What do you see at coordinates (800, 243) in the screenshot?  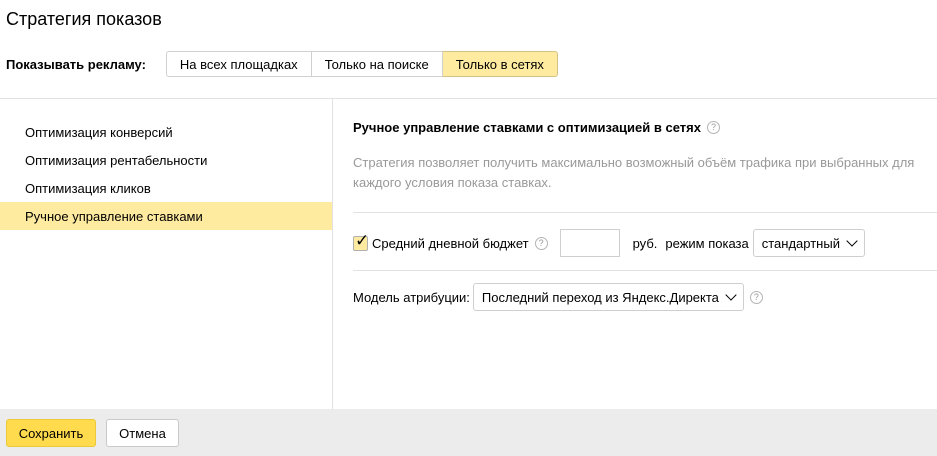 I see `display-mode-value: стандартный` at bounding box center [800, 243].